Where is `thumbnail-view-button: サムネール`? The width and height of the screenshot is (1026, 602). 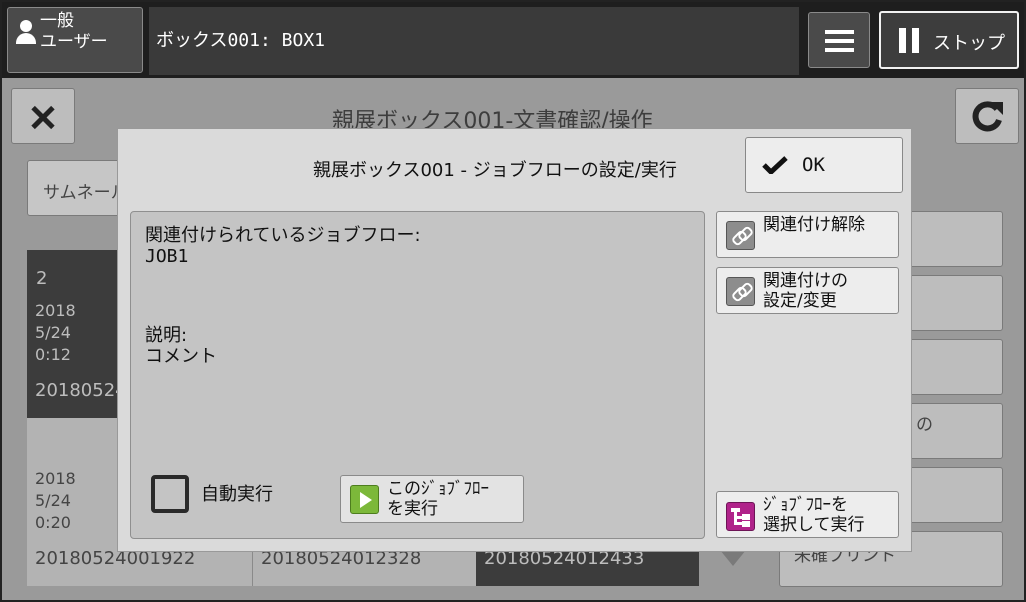 thumbnail-view-button: サムネール is located at coordinates (77, 188).